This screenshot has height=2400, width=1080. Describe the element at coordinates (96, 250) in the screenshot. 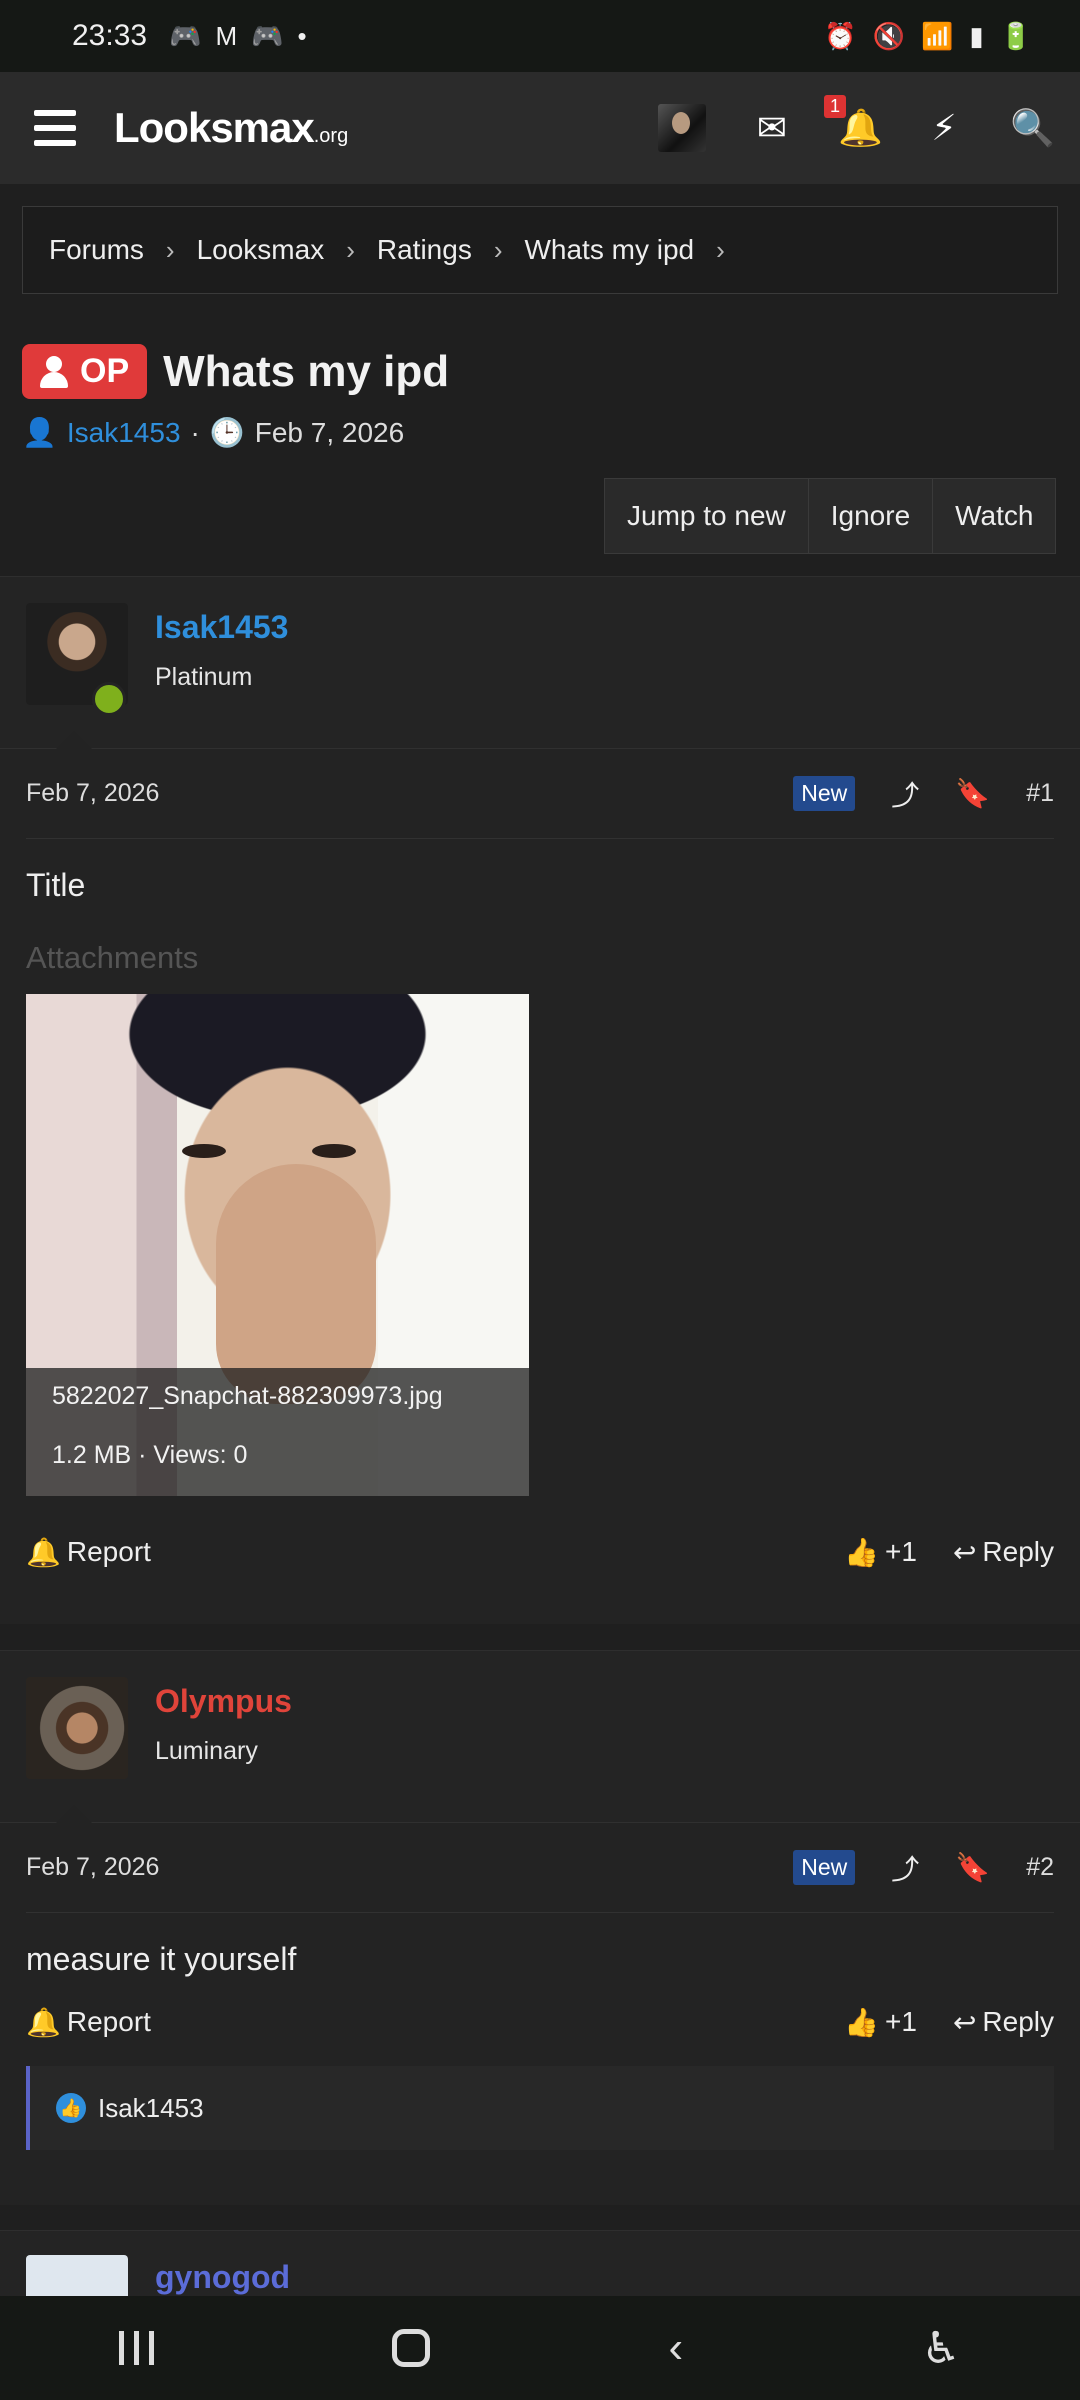

I see `breadcrumb-forums: Forums` at that location.